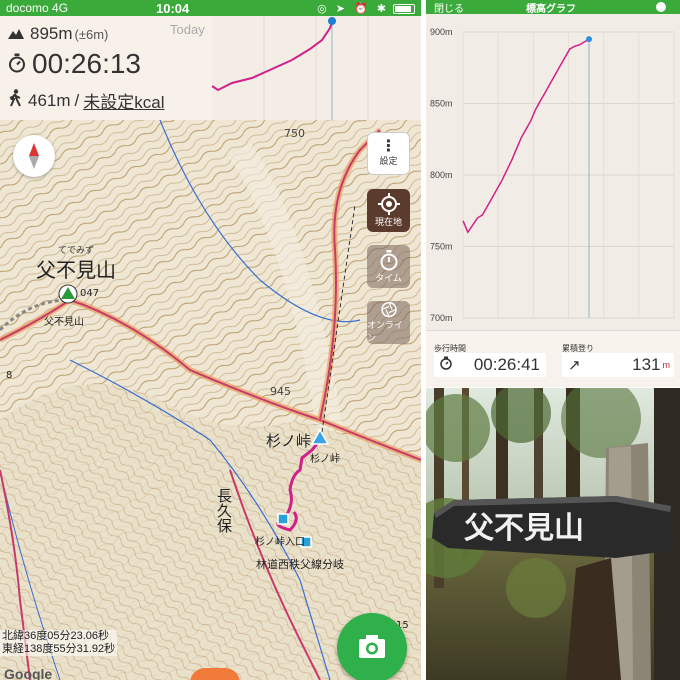  What do you see at coordinates (280, 391) in the screenshot?
I see `contour-label-945: 945` at bounding box center [280, 391].